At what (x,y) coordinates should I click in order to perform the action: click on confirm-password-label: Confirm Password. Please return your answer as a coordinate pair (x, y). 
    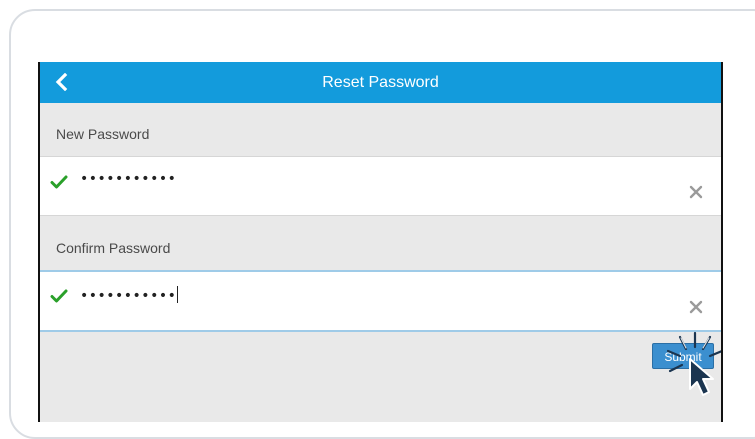
    Looking at the image, I should click on (113, 248).